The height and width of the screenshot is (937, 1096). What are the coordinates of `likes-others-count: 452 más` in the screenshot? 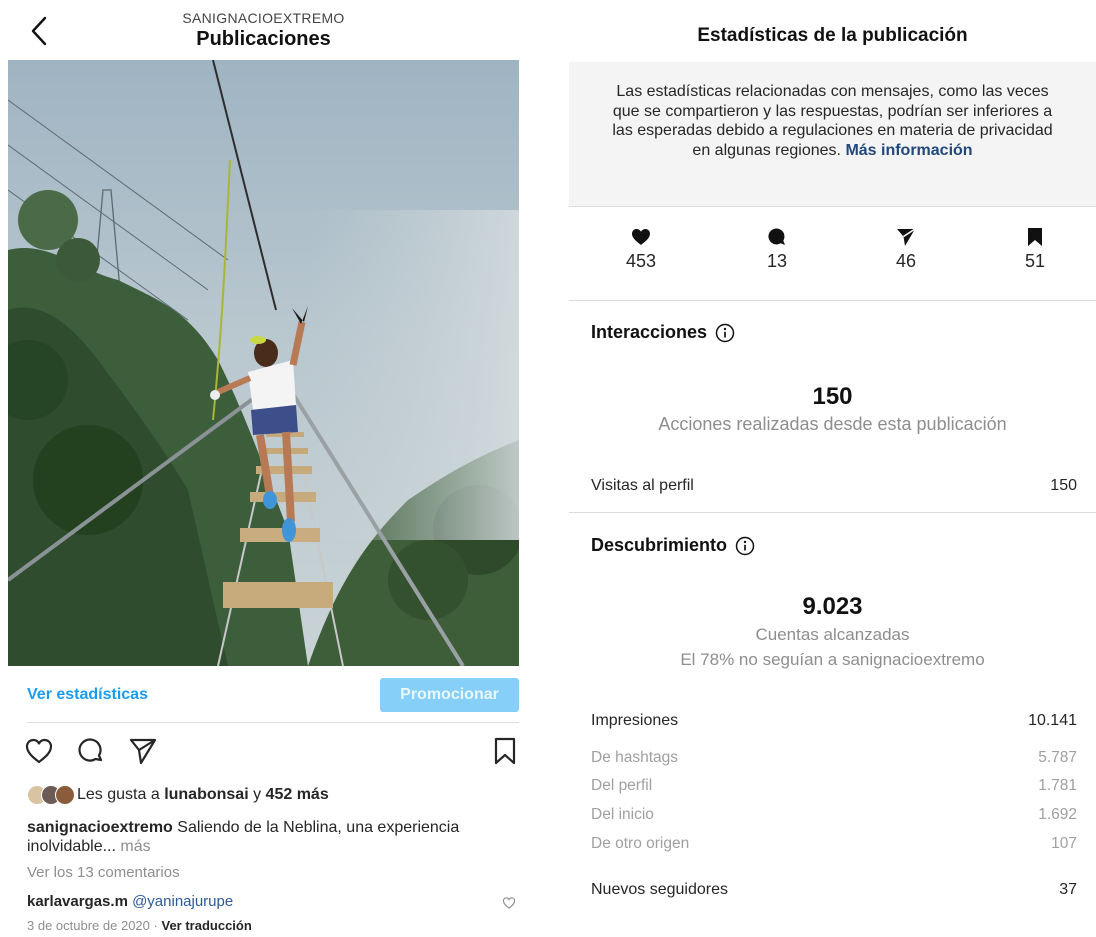 It's located at (297, 795).